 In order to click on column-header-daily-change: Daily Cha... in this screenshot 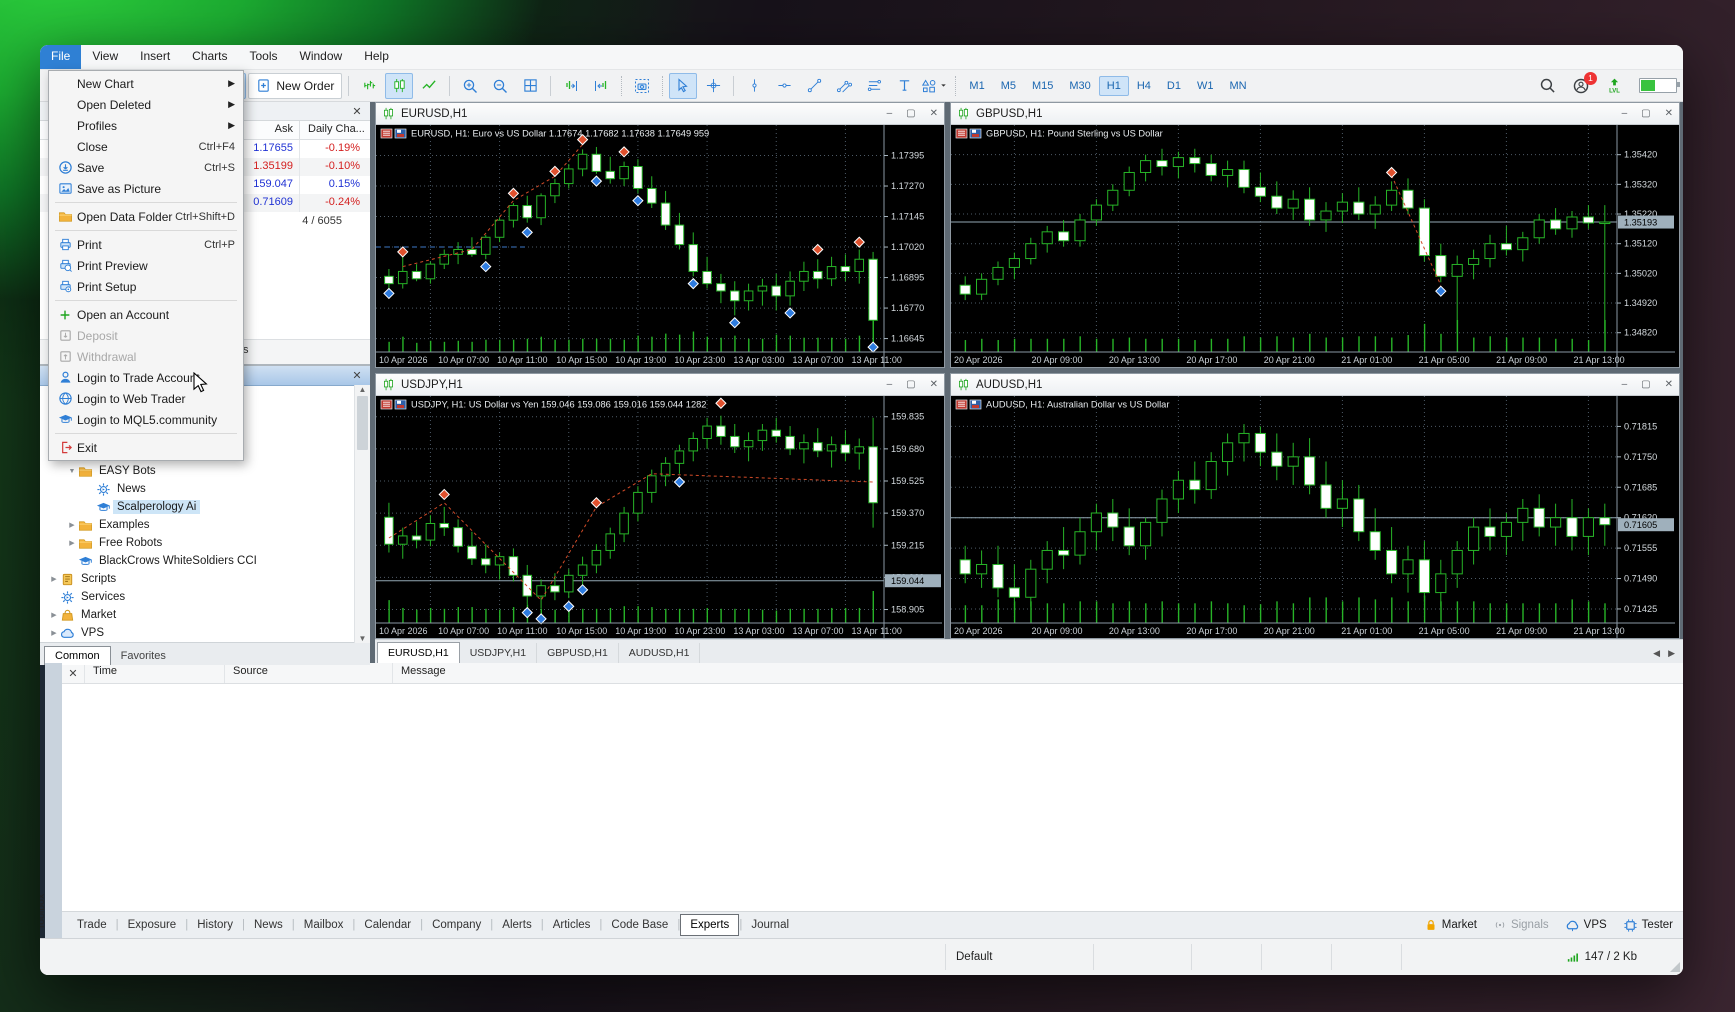, I will do `click(335, 130)`.